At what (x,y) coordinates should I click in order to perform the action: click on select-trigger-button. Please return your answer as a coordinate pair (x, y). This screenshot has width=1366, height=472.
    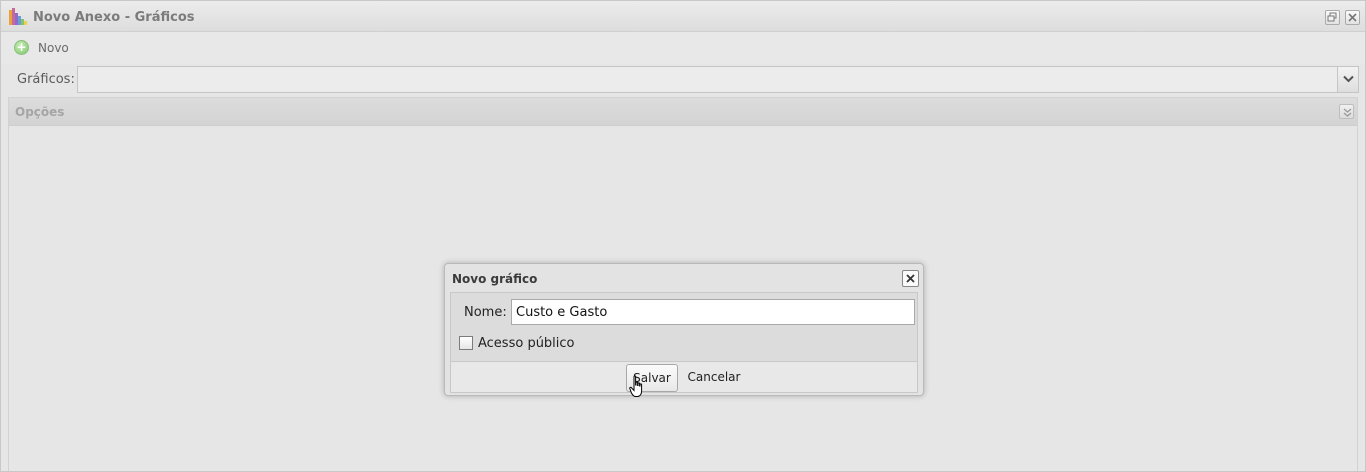
    Looking at the image, I should click on (1347, 79).